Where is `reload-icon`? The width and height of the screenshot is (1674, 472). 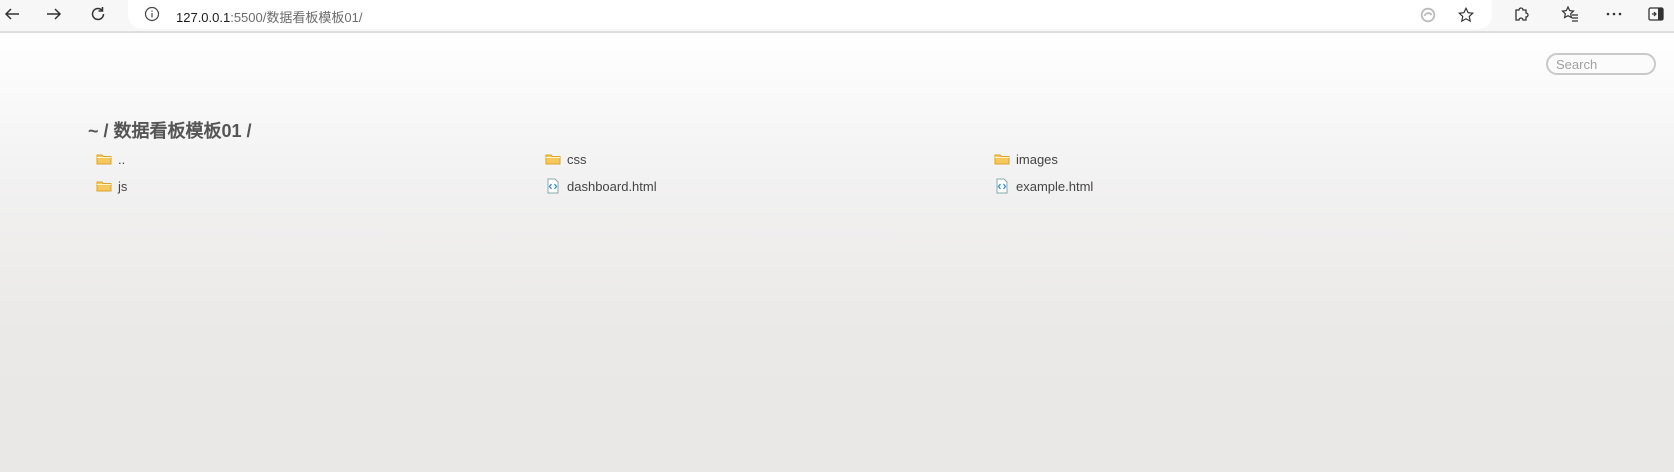
reload-icon is located at coordinates (98, 14).